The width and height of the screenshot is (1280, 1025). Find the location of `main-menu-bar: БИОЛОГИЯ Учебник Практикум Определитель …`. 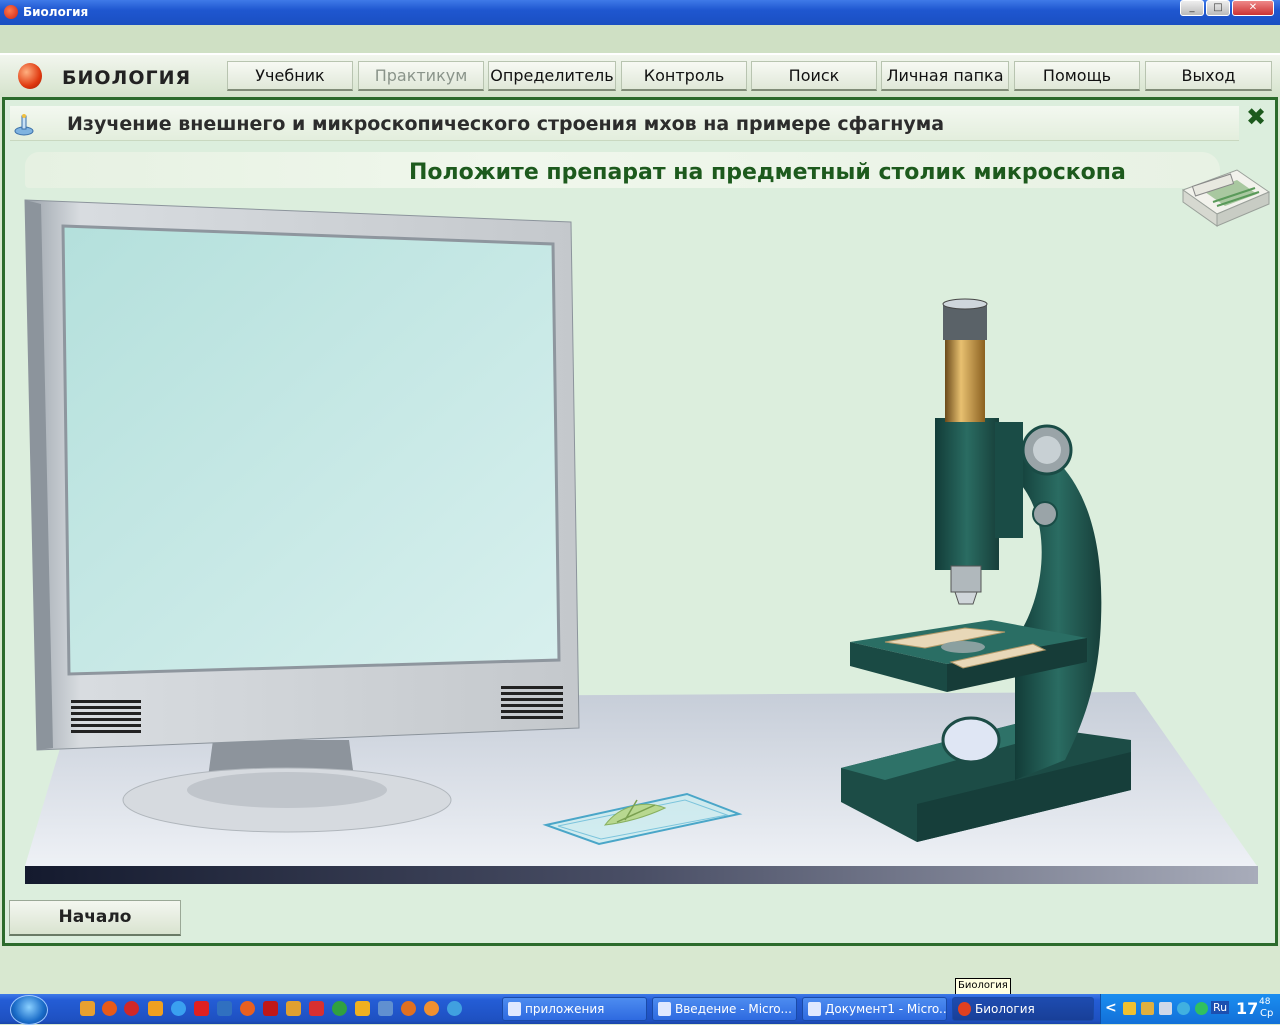

main-menu-bar: БИОЛОГИЯ Учебник Практикум Определитель … is located at coordinates (640, 75).